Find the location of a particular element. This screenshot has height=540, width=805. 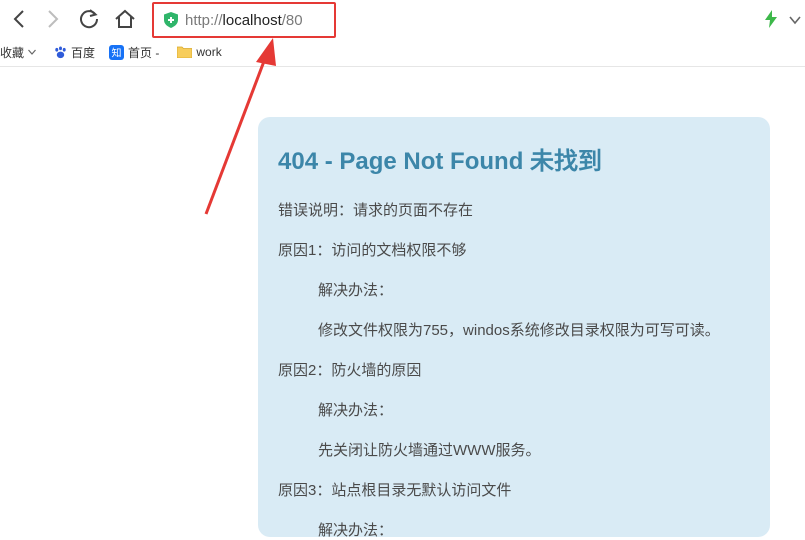

home-button is located at coordinates (125, 19).